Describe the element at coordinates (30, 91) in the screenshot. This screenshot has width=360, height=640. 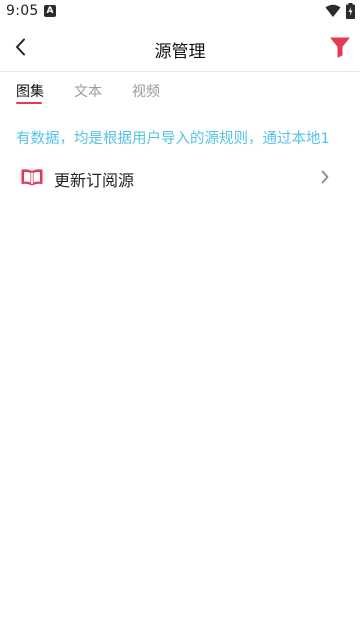
I see `tab-gallery: 图集` at that location.